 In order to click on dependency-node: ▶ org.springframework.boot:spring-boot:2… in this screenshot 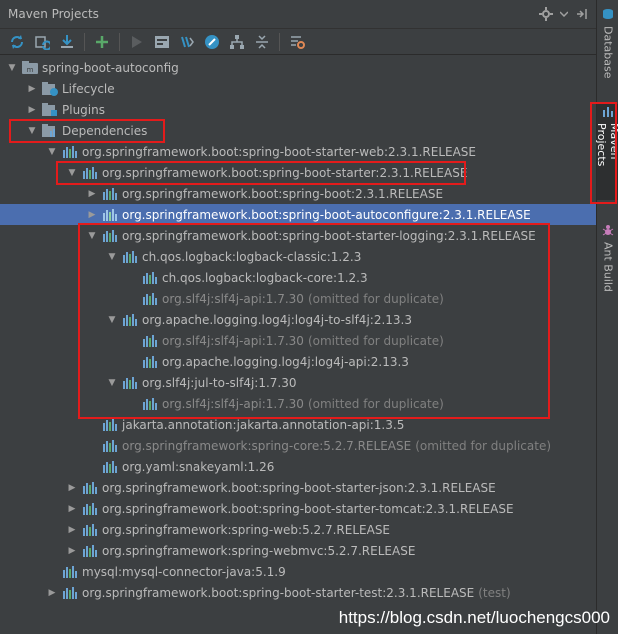, I will do `click(298, 193)`.